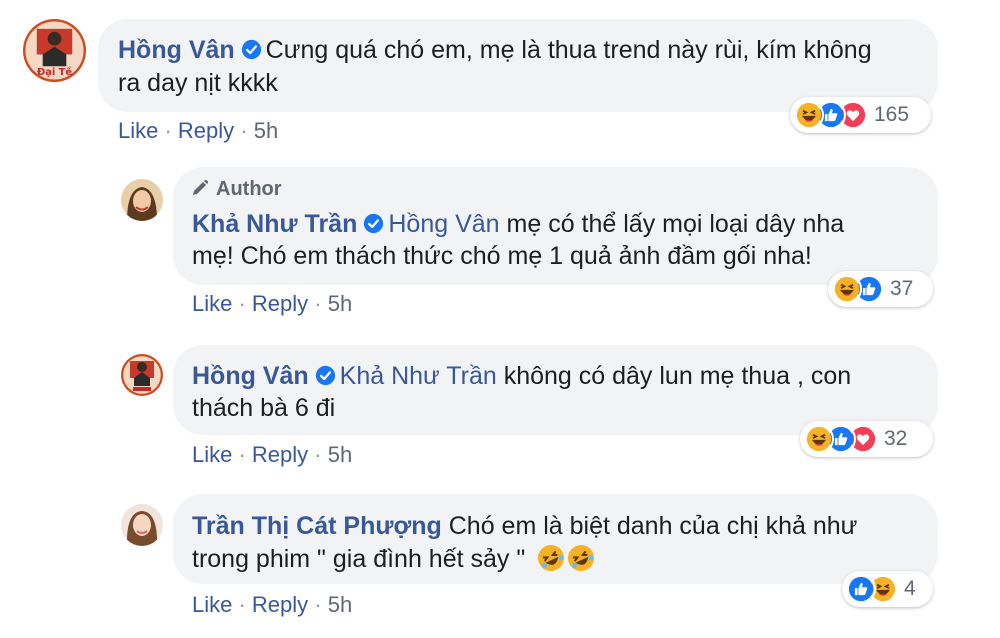 This screenshot has width=1000, height=638. What do you see at coordinates (677, 376) in the screenshot?
I see `comment-text-line: không có dây lun mẹ thua , con` at bounding box center [677, 376].